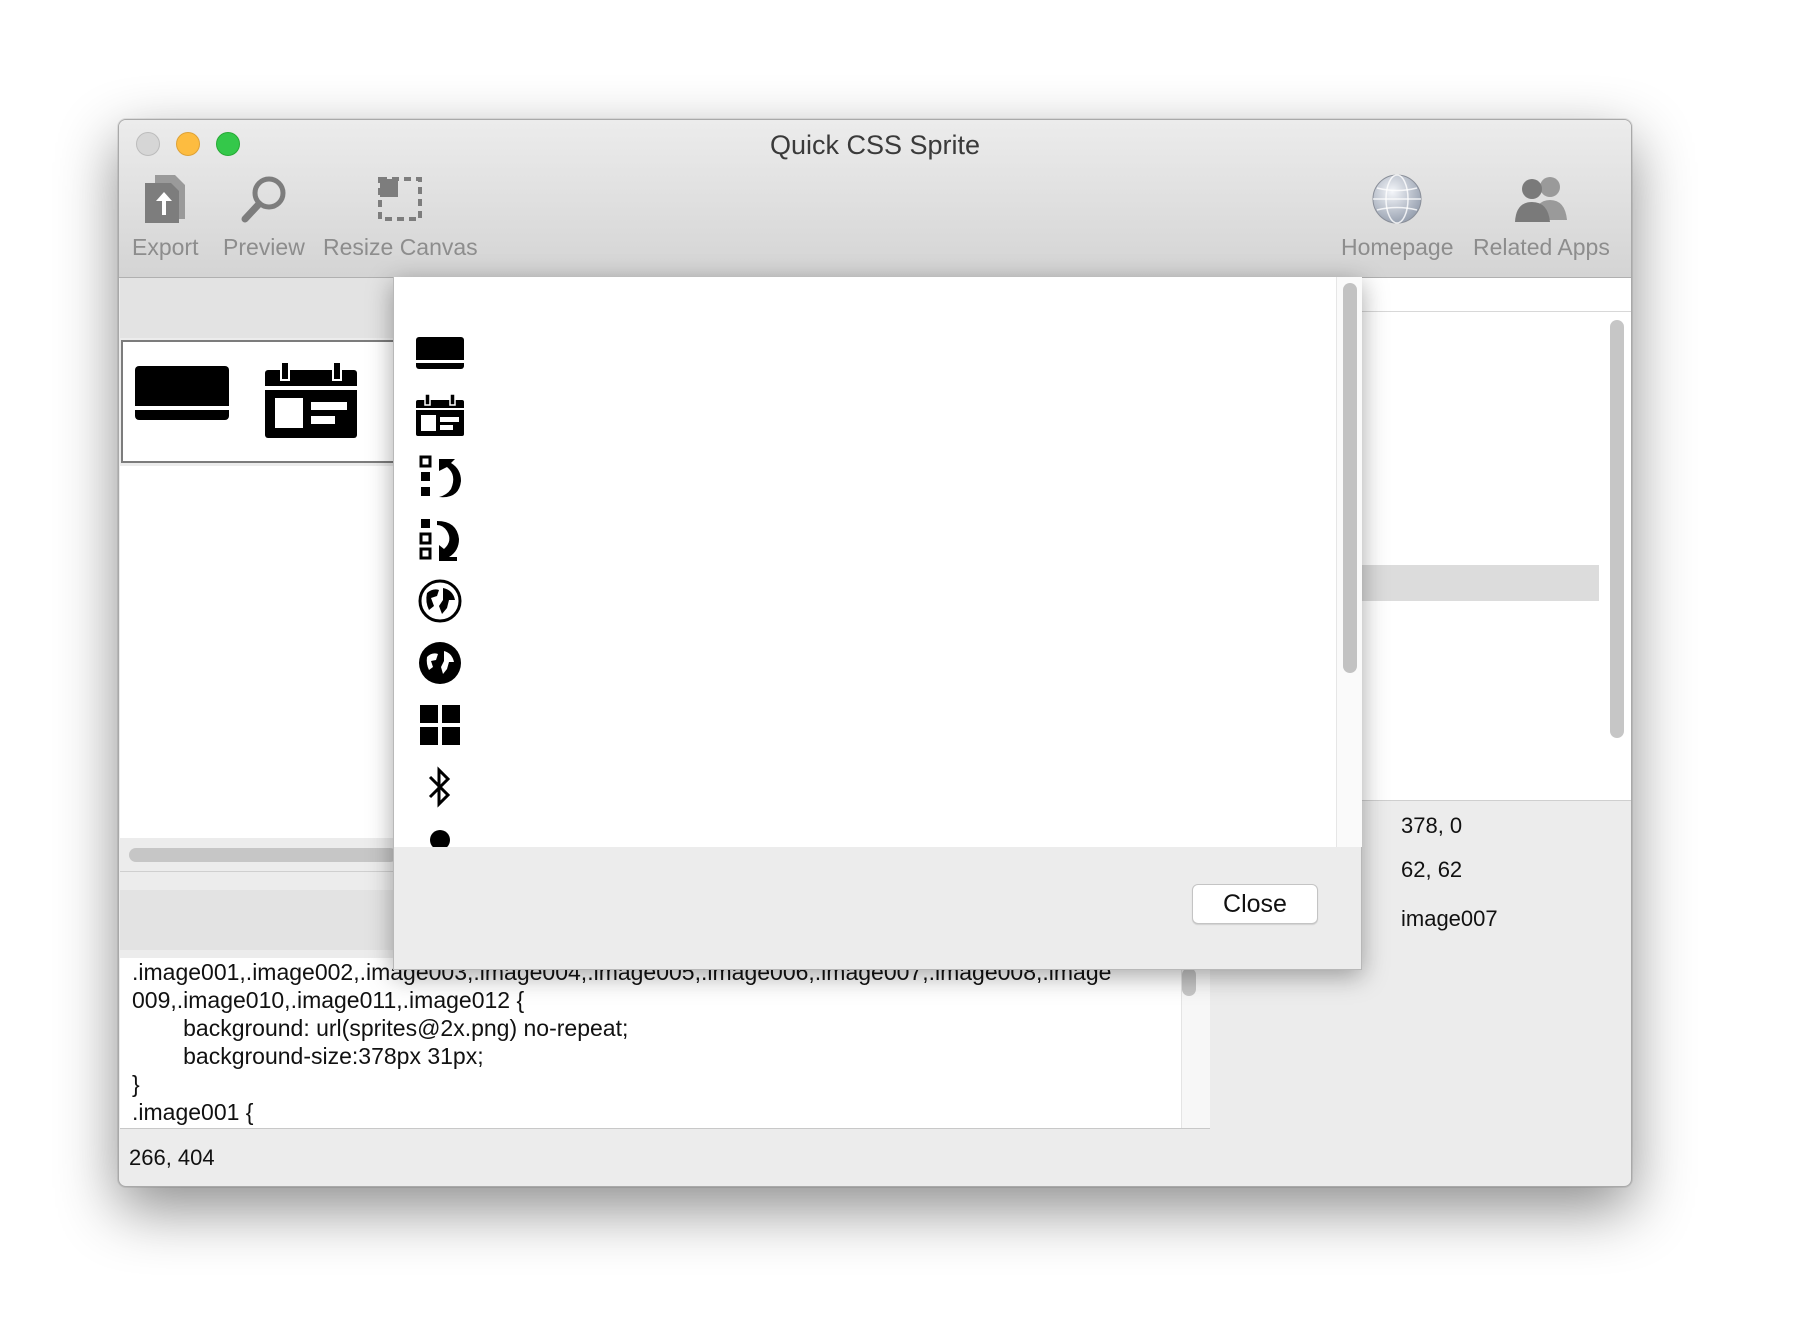 This screenshot has height=1336, width=1814. What do you see at coordinates (1432, 869) in the screenshot?
I see `image-size-value: 62, 62` at bounding box center [1432, 869].